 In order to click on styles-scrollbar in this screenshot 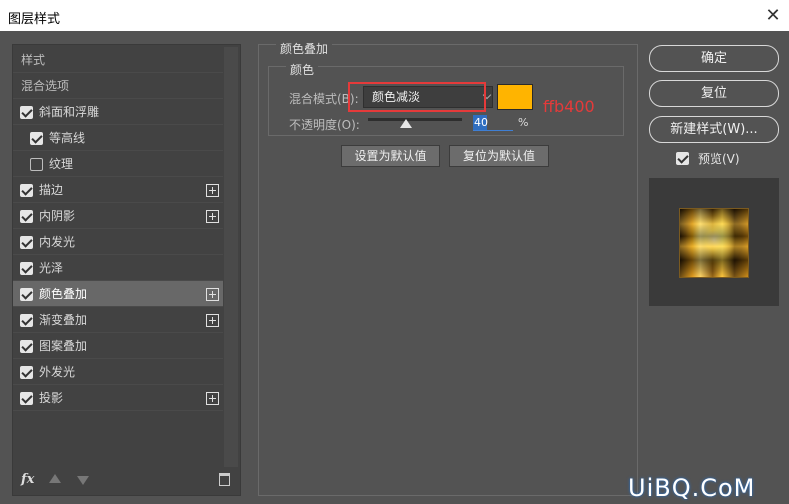, I will do `click(231, 257)`.